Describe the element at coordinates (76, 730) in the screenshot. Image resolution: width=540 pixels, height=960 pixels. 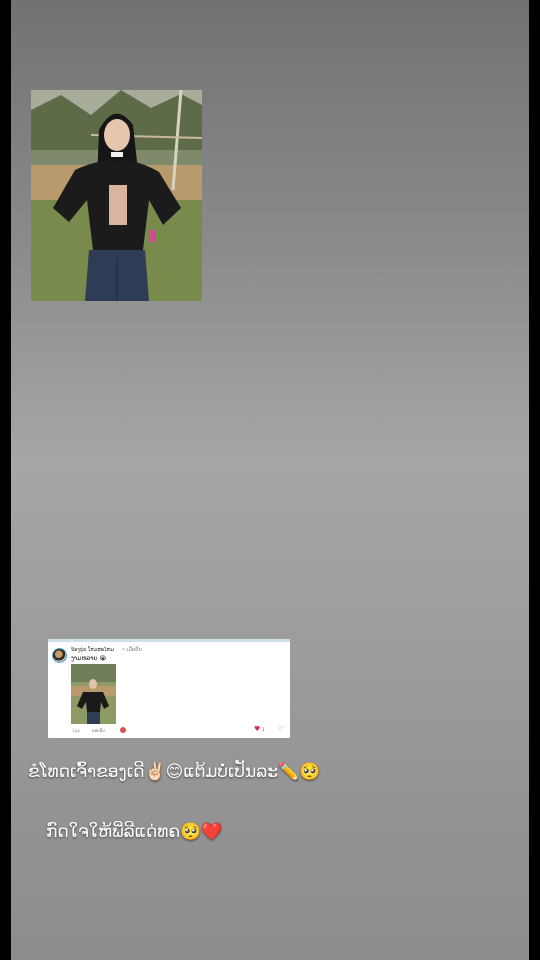
I see `comment-meta-time: 1ຊມ` at that location.